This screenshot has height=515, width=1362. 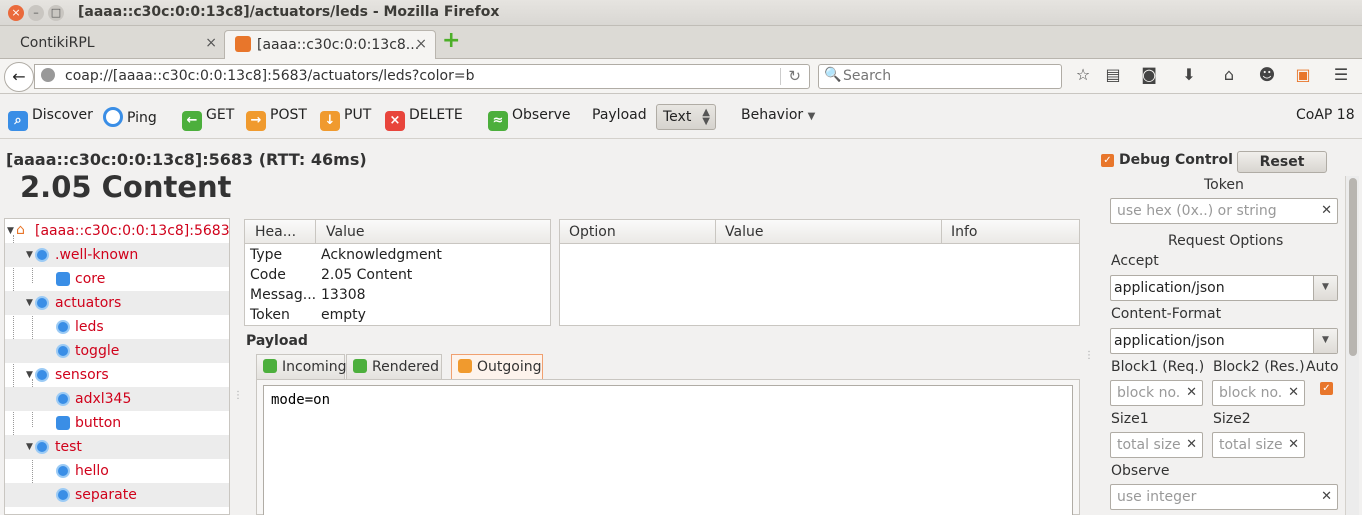 I want to click on size2-field: ✕, so click(x=1258, y=445).